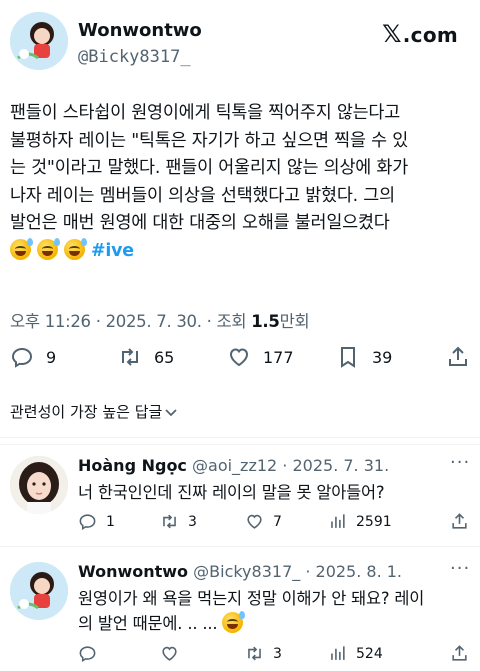 This screenshot has width=480, height=671. What do you see at coordinates (164, 357) in the screenshot?
I see `retweet-count: 65` at bounding box center [164, 357].